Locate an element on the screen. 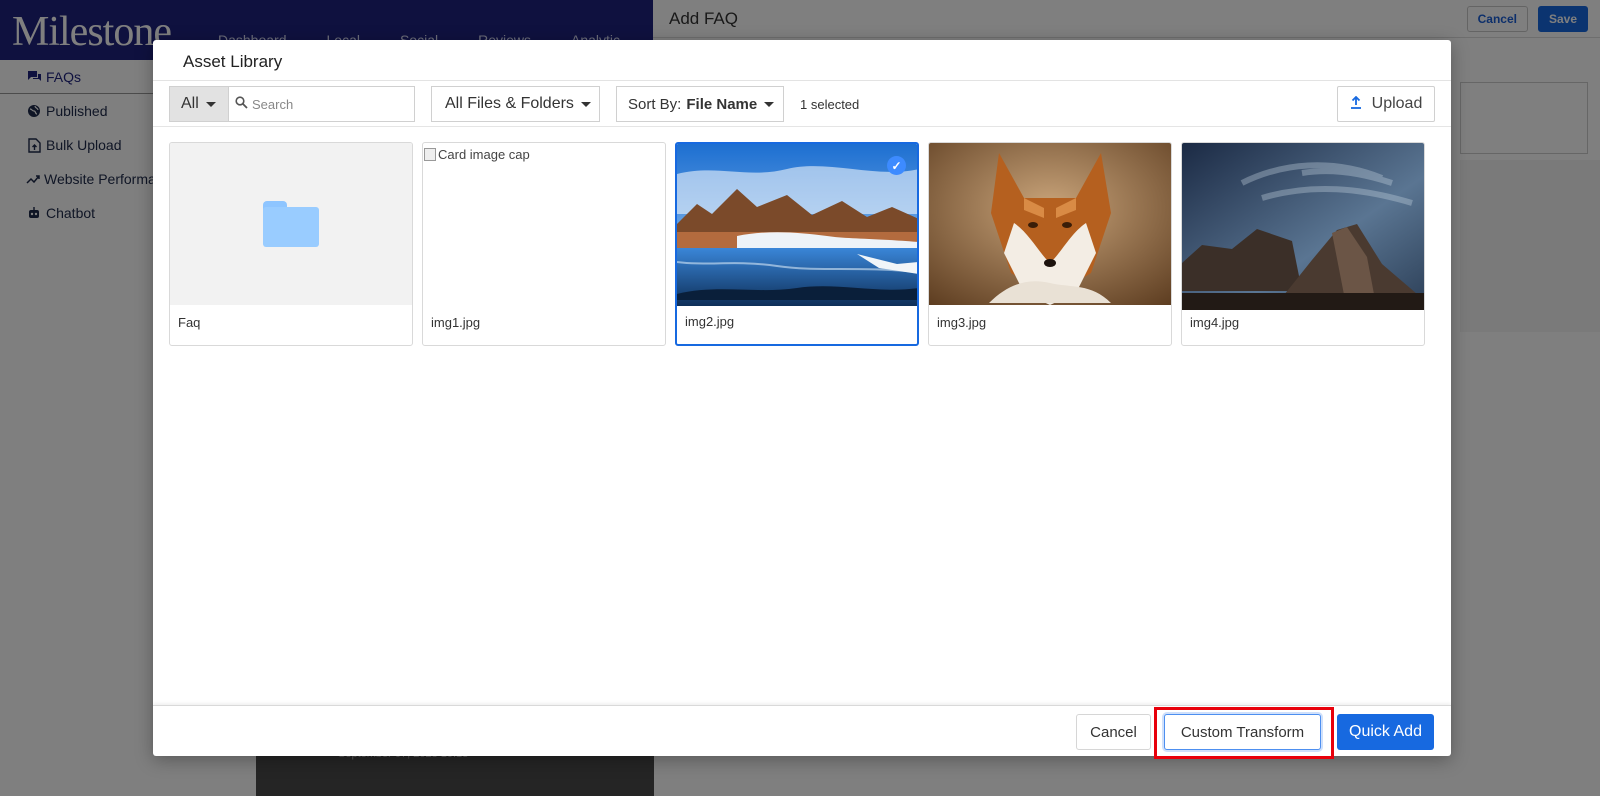 Image resolution: width=1600 pixels, height=796 pixels. asset-name: img2.jpg is located at coordinates (710, 321).